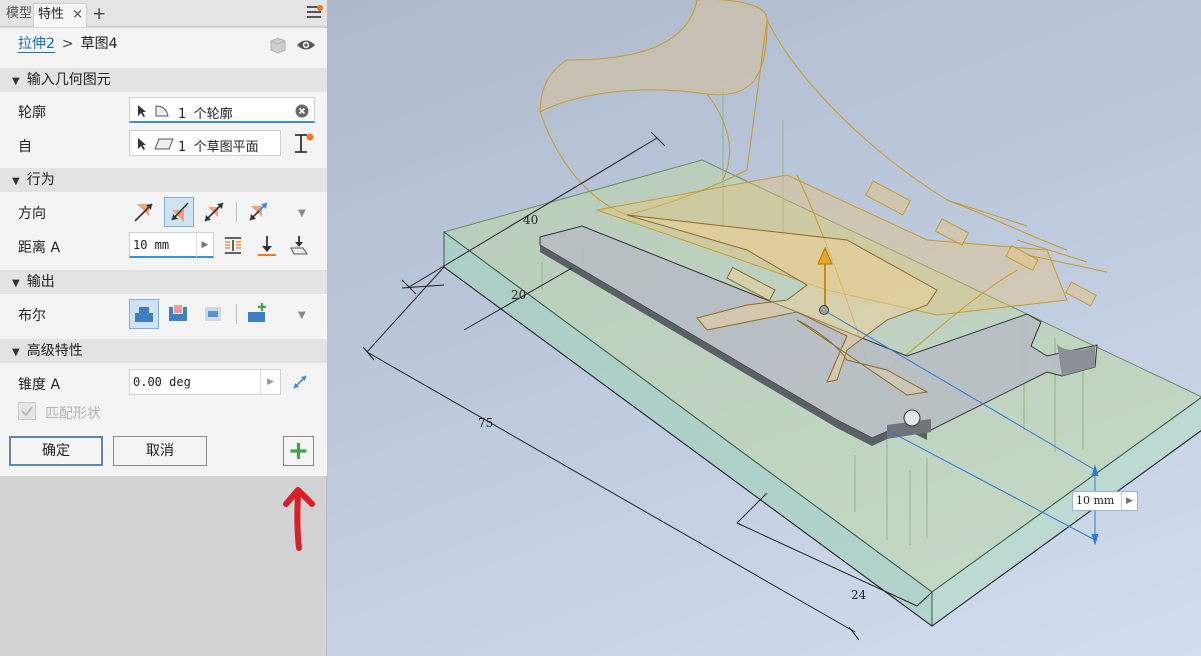  Describe the element at coordinates (73, 414) in the screenshot. I see `match-shape-label: 匹配形状` at that location.